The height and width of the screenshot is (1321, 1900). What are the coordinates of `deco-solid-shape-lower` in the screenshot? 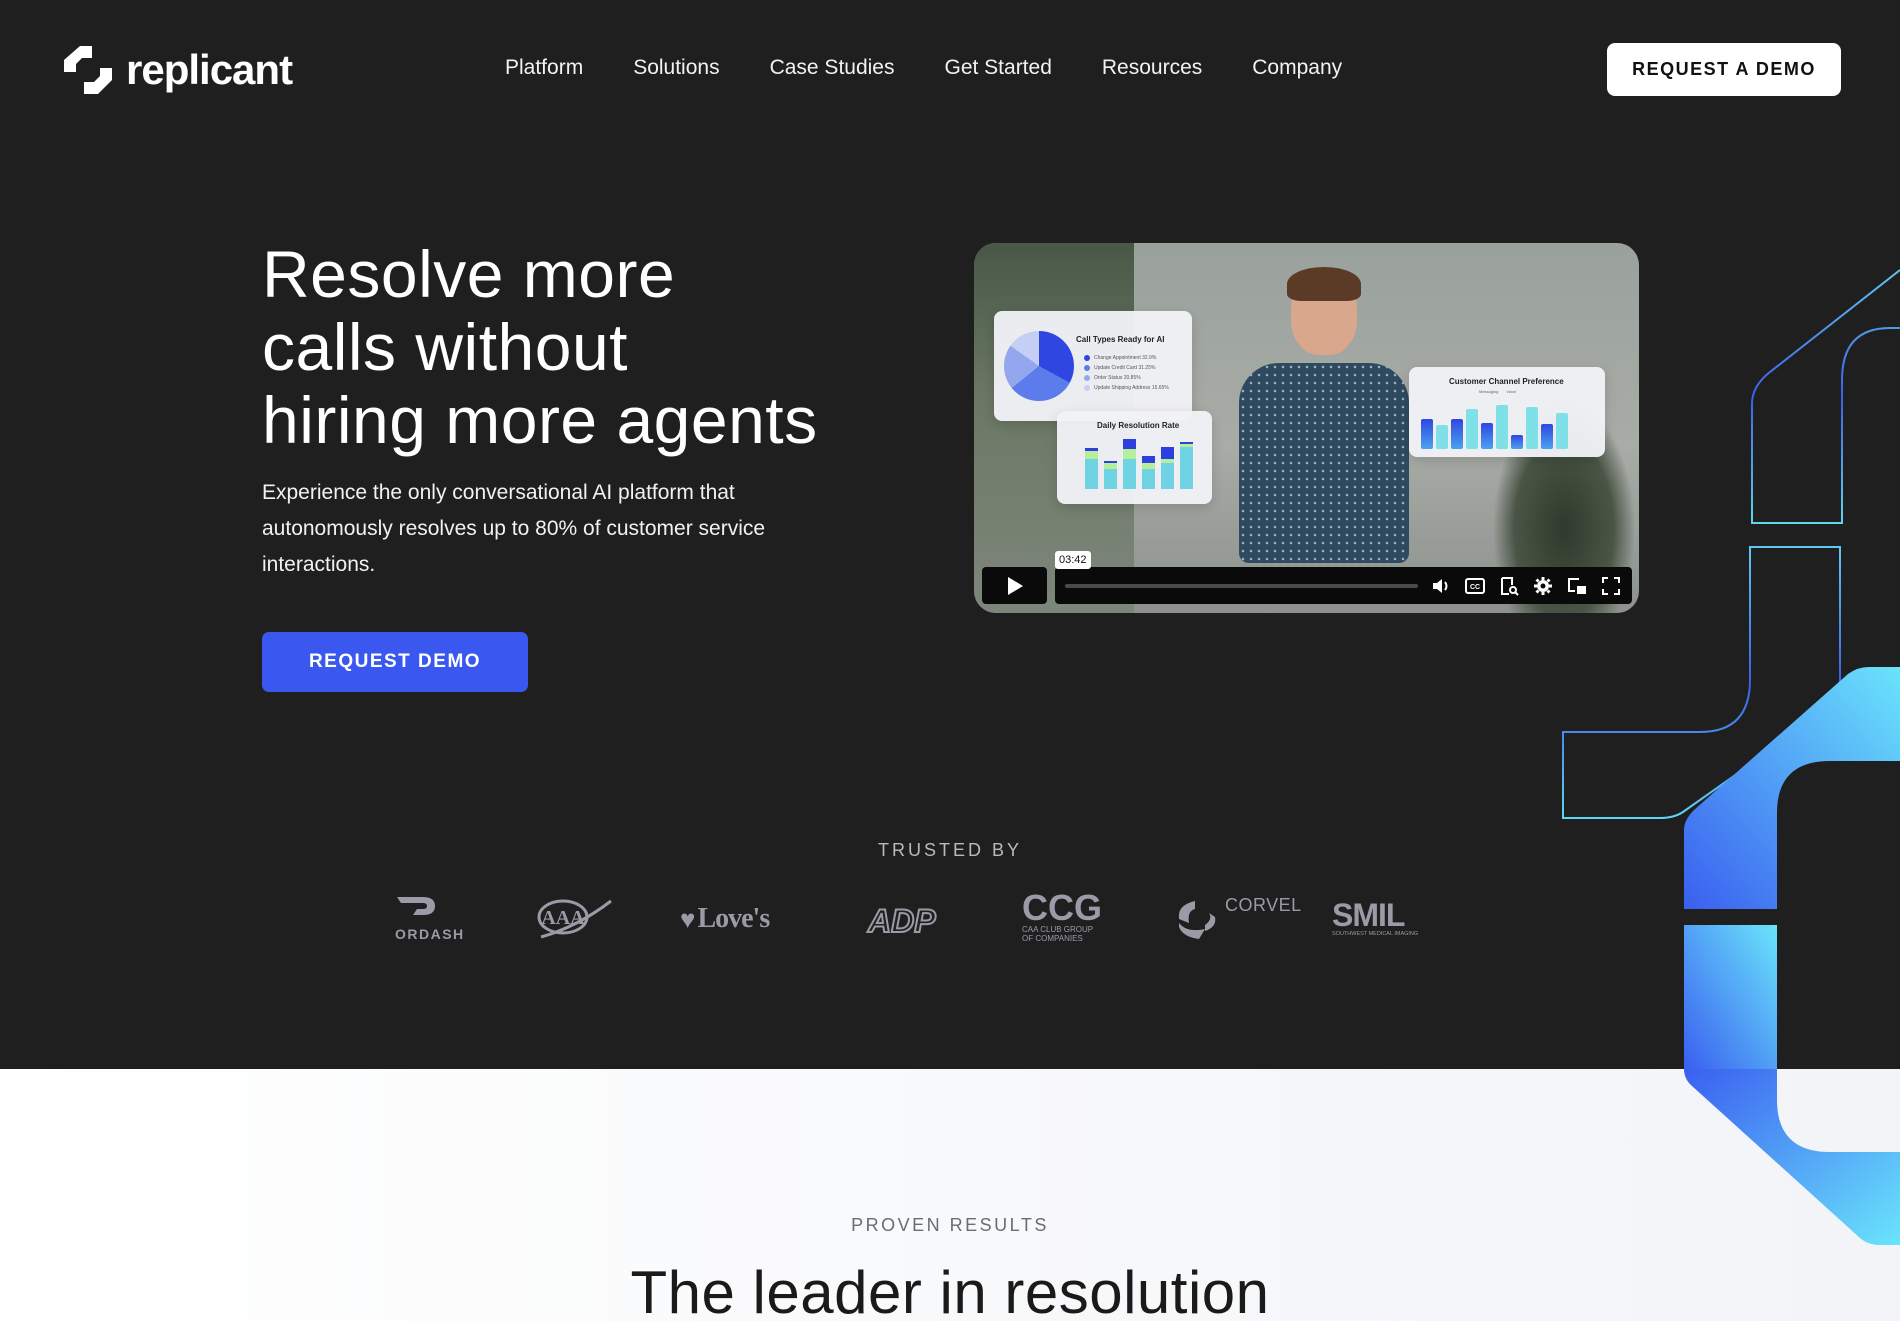 It's located at (1730, 997).